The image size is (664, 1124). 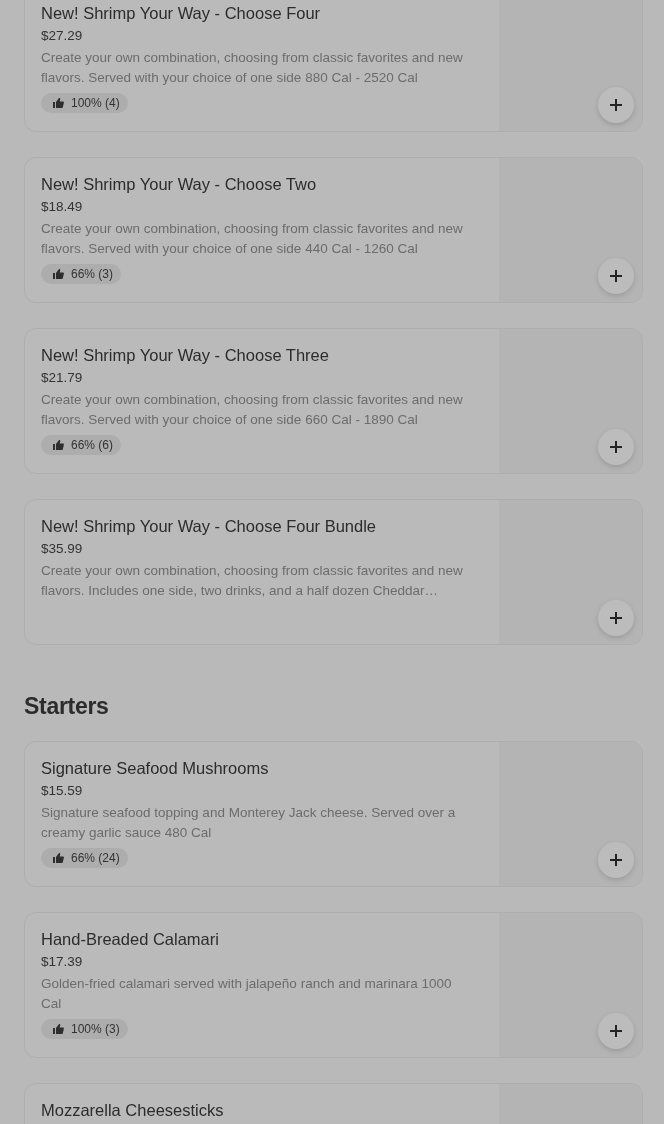 I want to click on item-description: Create your own combination, choosing from classic favorites and new flavors. Served with your choice of one side 880 Cal - 2520 Cal, so click(x=252, y=68).